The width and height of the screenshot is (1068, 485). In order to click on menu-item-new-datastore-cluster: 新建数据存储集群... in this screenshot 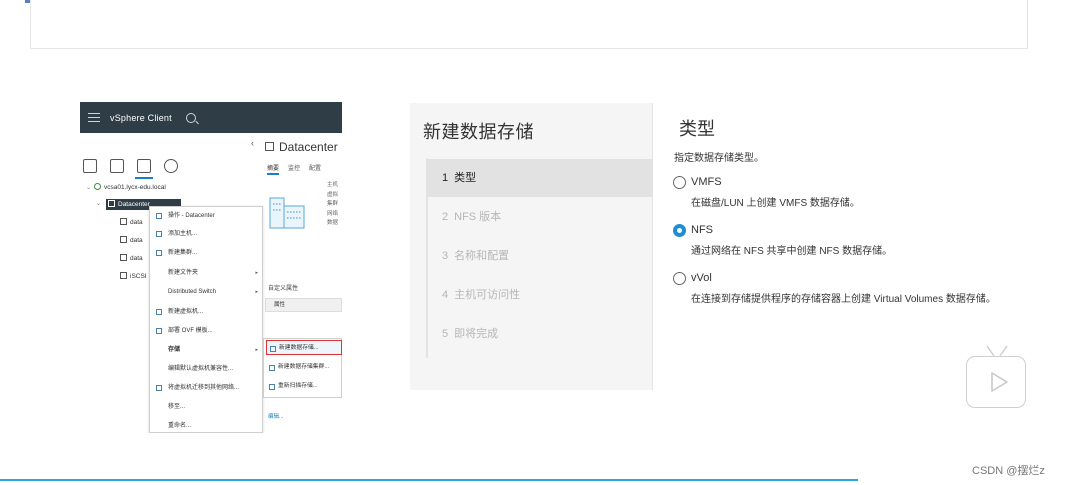, I will do `click(304, 367)`.